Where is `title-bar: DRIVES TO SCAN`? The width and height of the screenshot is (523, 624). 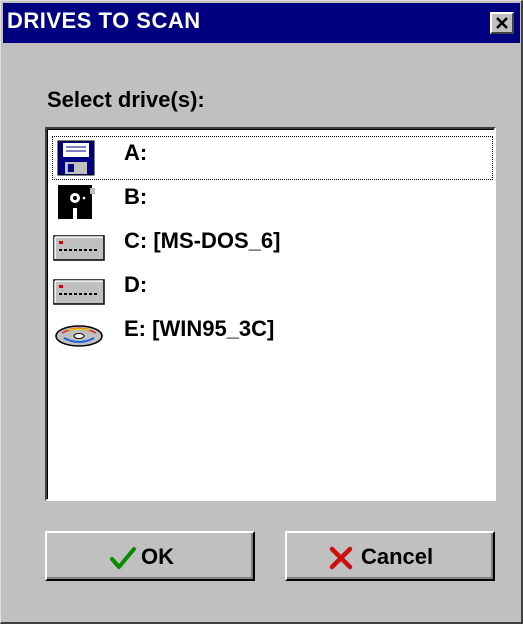
title-bar: DRIVES TO SCAN is located at coordinates (261, 23).